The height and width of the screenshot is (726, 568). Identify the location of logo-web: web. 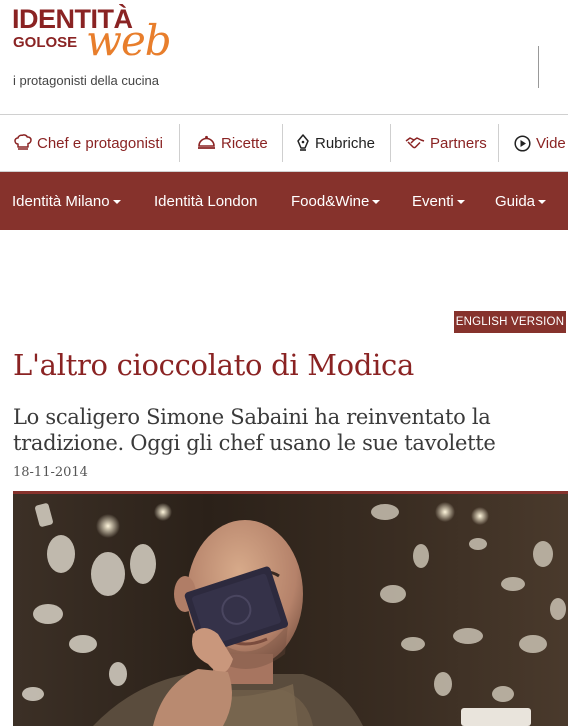
(129, 40).